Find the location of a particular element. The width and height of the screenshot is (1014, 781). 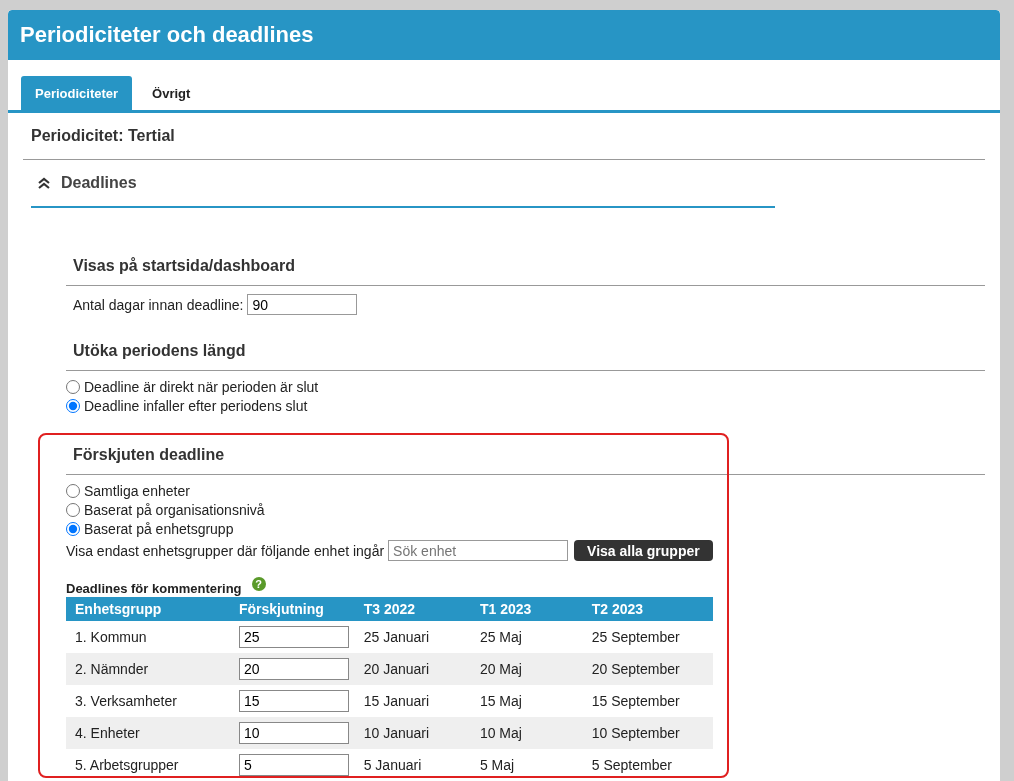

table-cell: 1. Kommun is located at coordinates (148, 637).